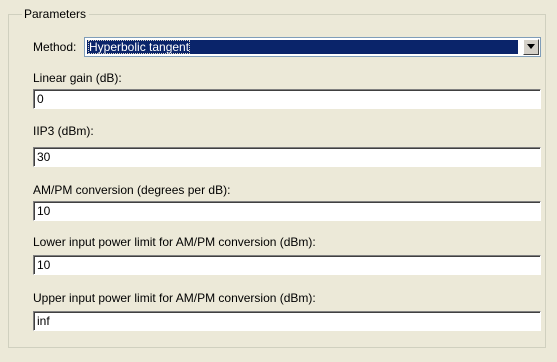 The image size is (557, 362). What do you see at coordinates (56, 14) in the screenshot?
I see `groupbox-legend: Parameters` at bounding box center [56, 14].